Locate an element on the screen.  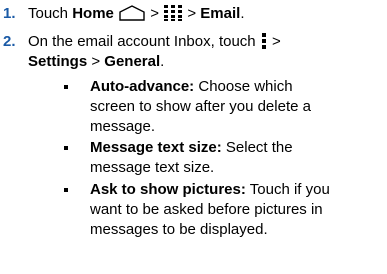
bullet-line: Ask to show pictures: Touch if you is located at coordinates (210, 190).